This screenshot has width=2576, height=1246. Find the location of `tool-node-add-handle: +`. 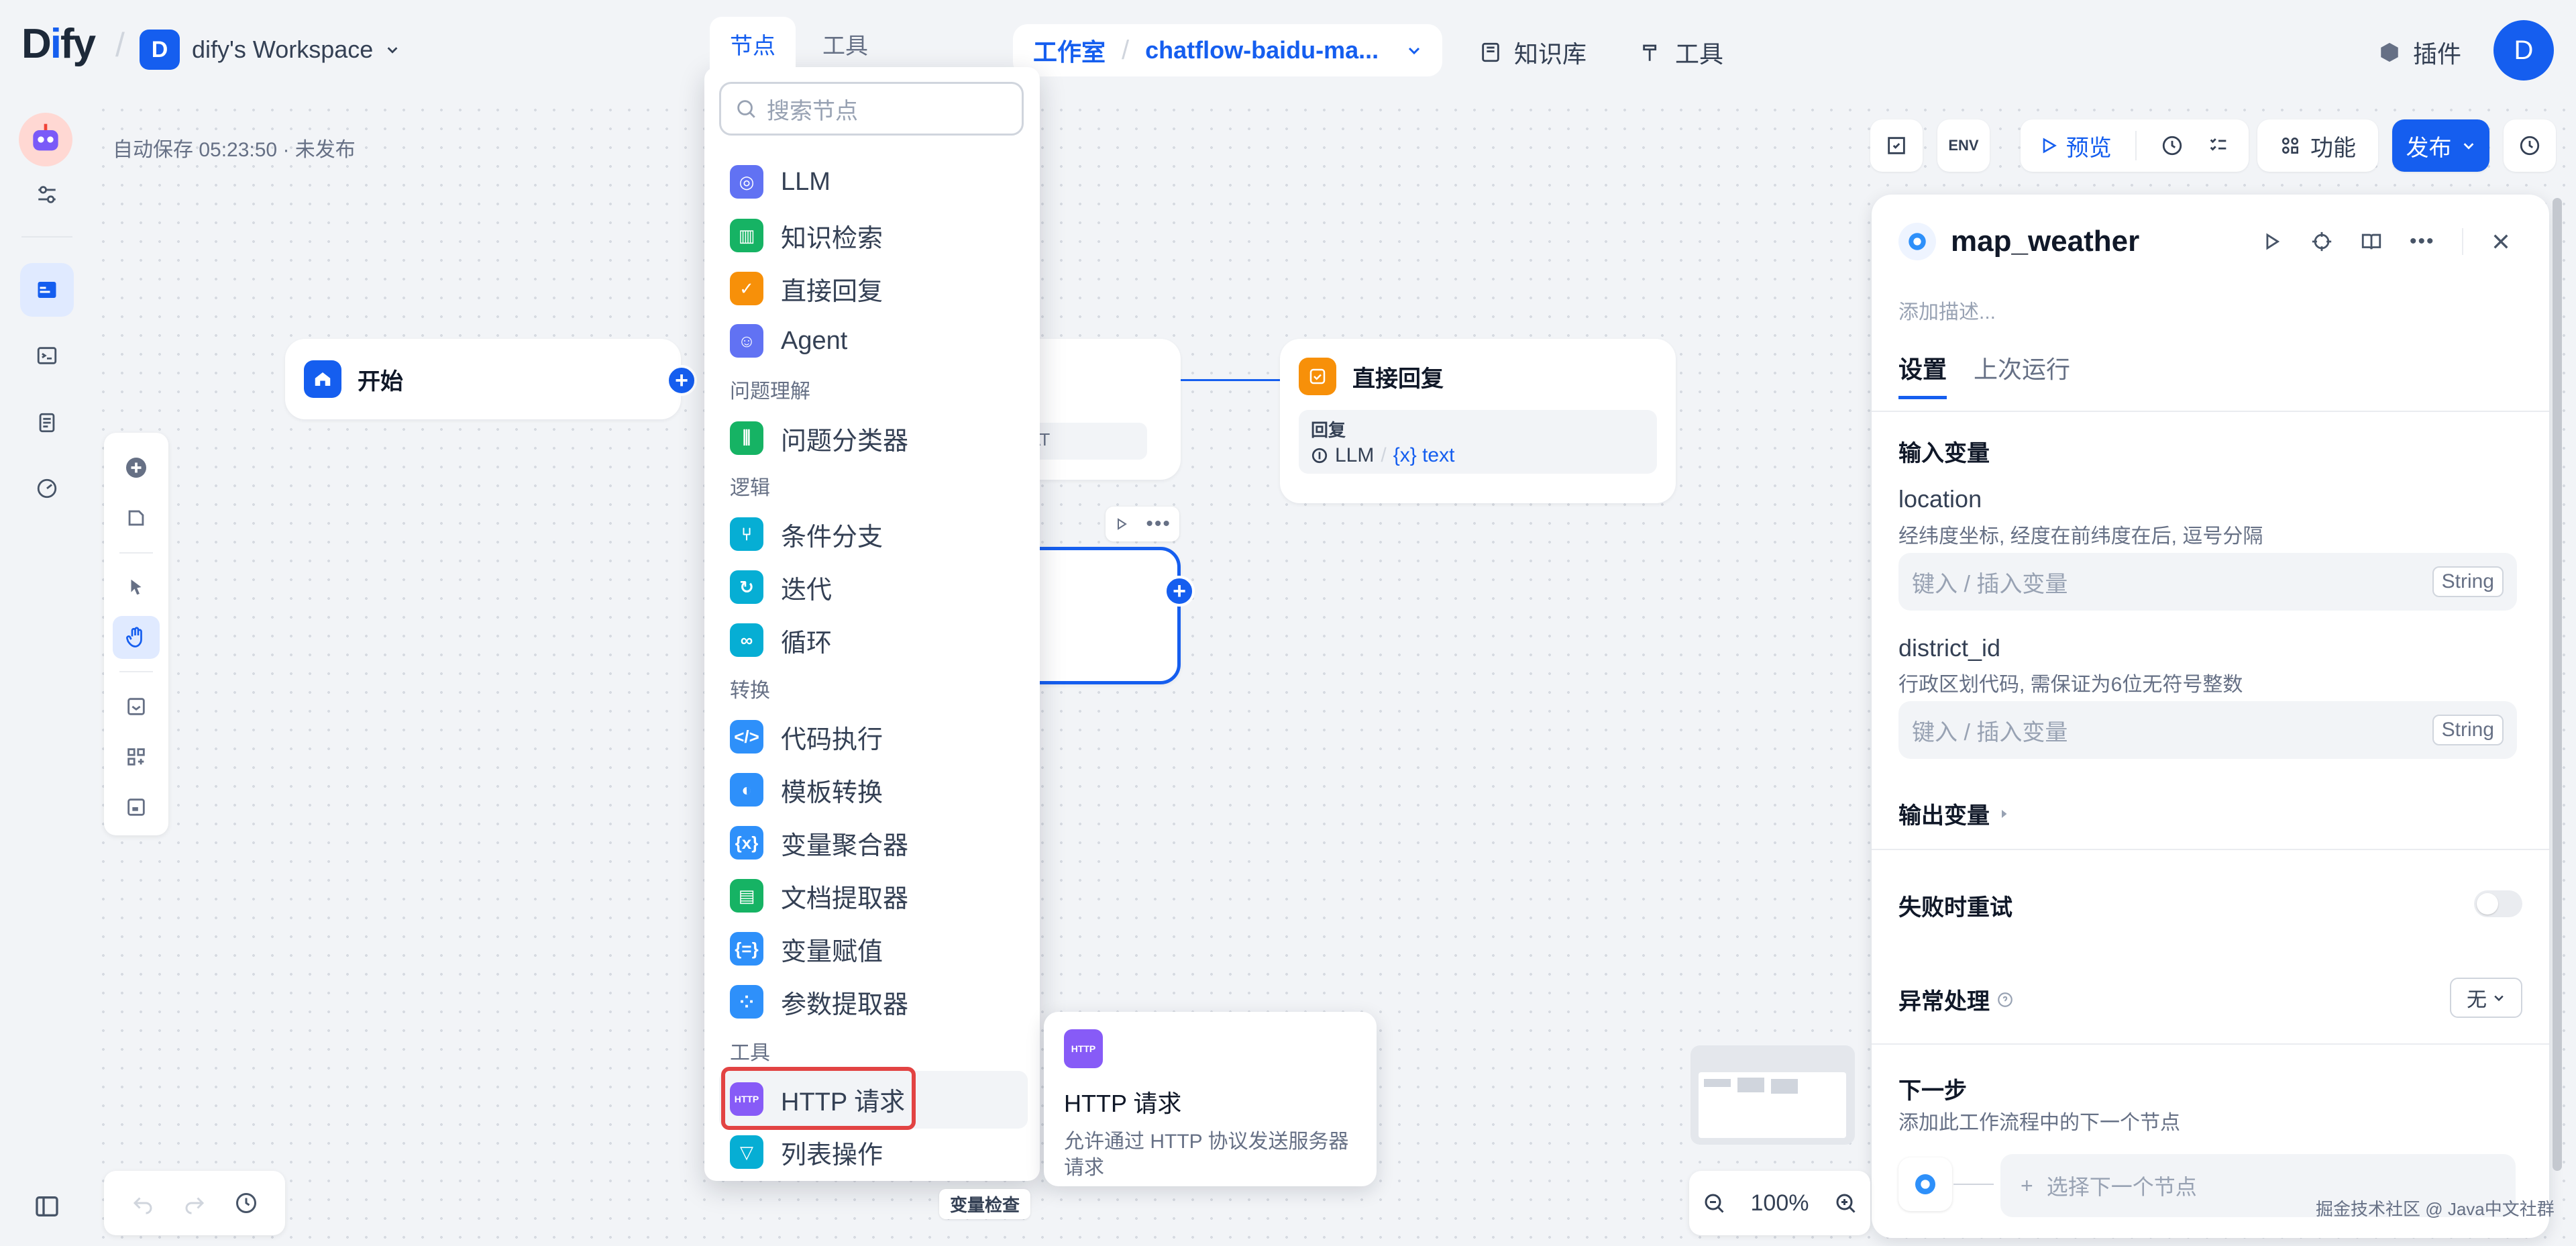

tool-node-add-handle: + is located at coordinates (1179, 591).